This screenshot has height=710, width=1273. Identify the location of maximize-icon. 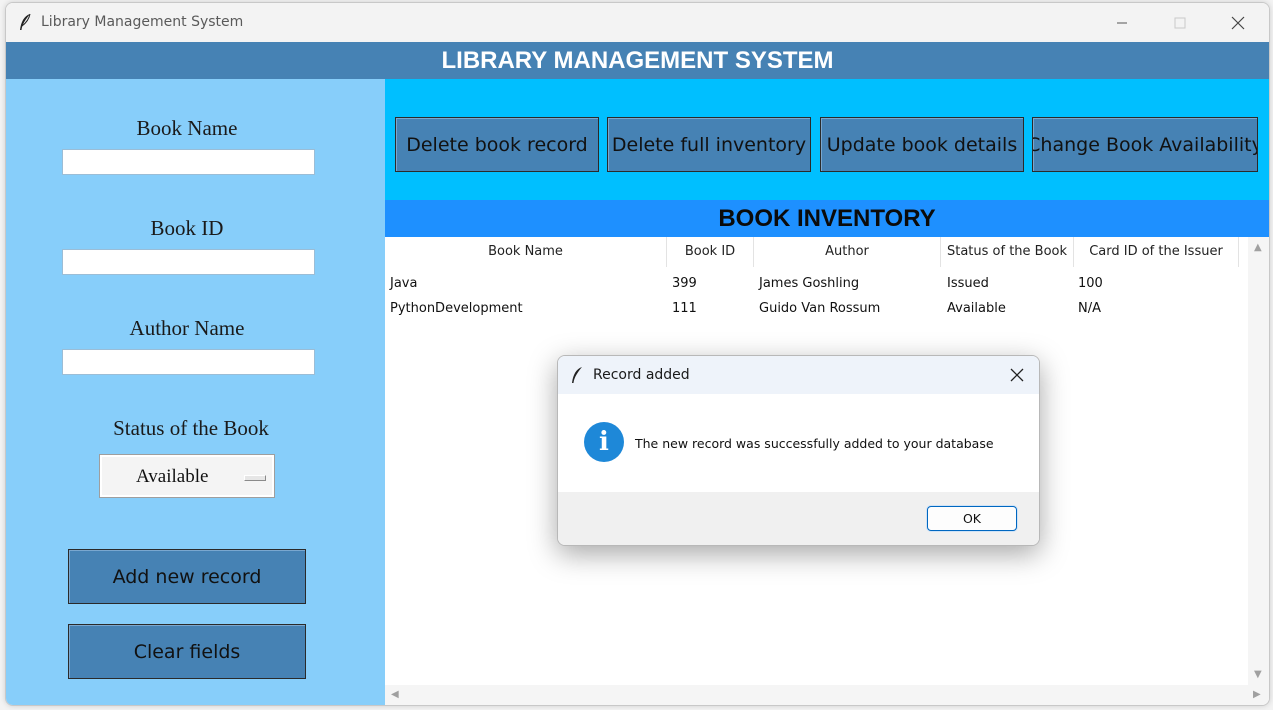
(1180, 22).